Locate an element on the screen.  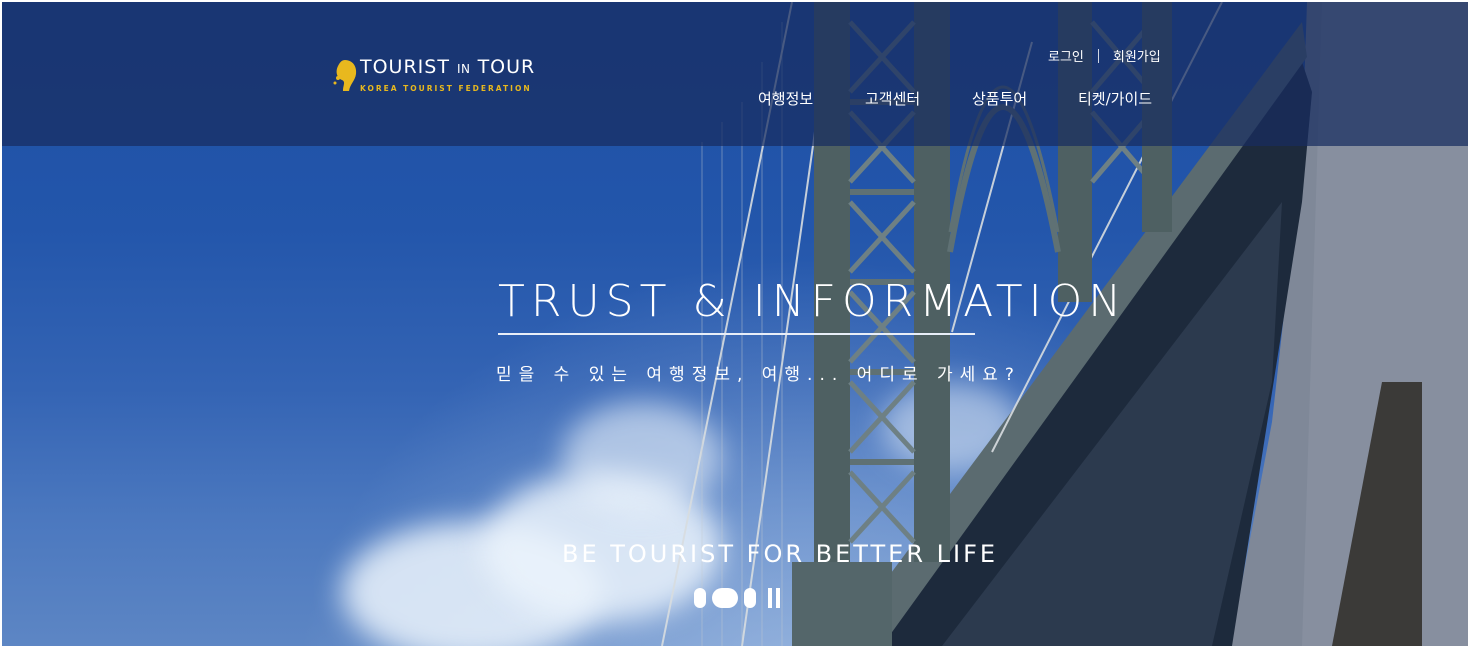
hero-title: TRUST & INFORMATION is located at coordinates (813, 301).